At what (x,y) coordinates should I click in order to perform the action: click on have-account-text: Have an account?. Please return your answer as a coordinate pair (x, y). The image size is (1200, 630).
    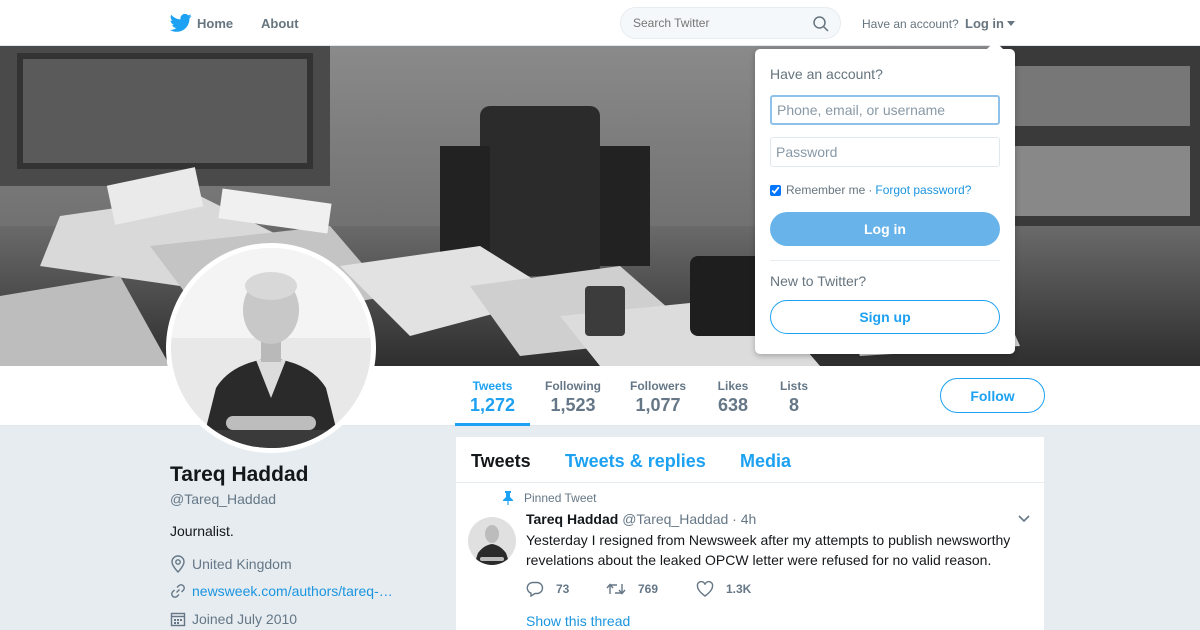
    Looking at the image, I should click on (910, 24).